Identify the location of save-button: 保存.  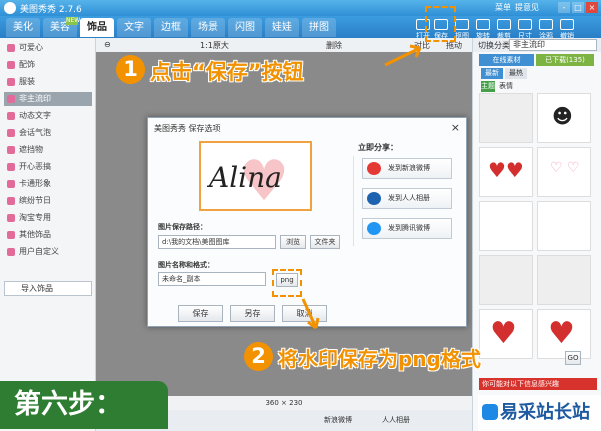
(200, 313).